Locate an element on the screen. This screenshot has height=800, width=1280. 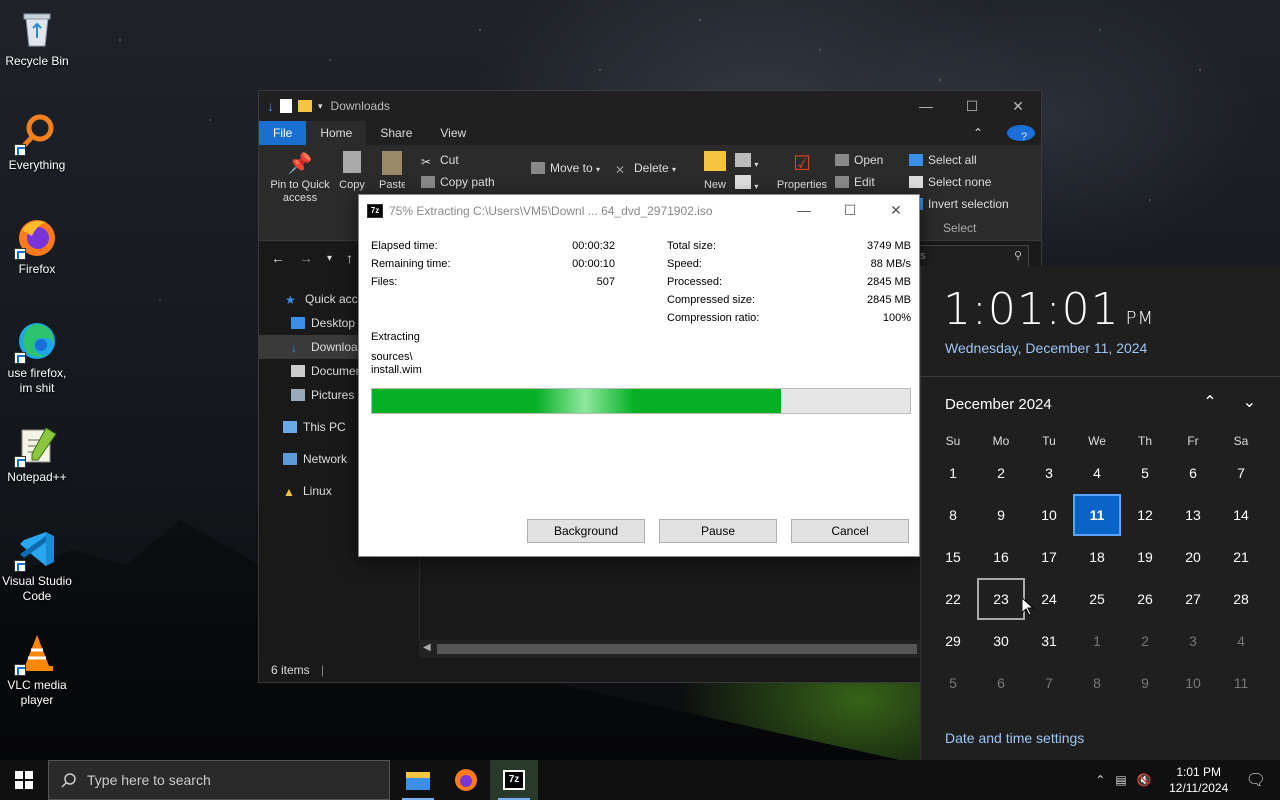
calendar-day: 16 is located at coordinates (1001, 557).